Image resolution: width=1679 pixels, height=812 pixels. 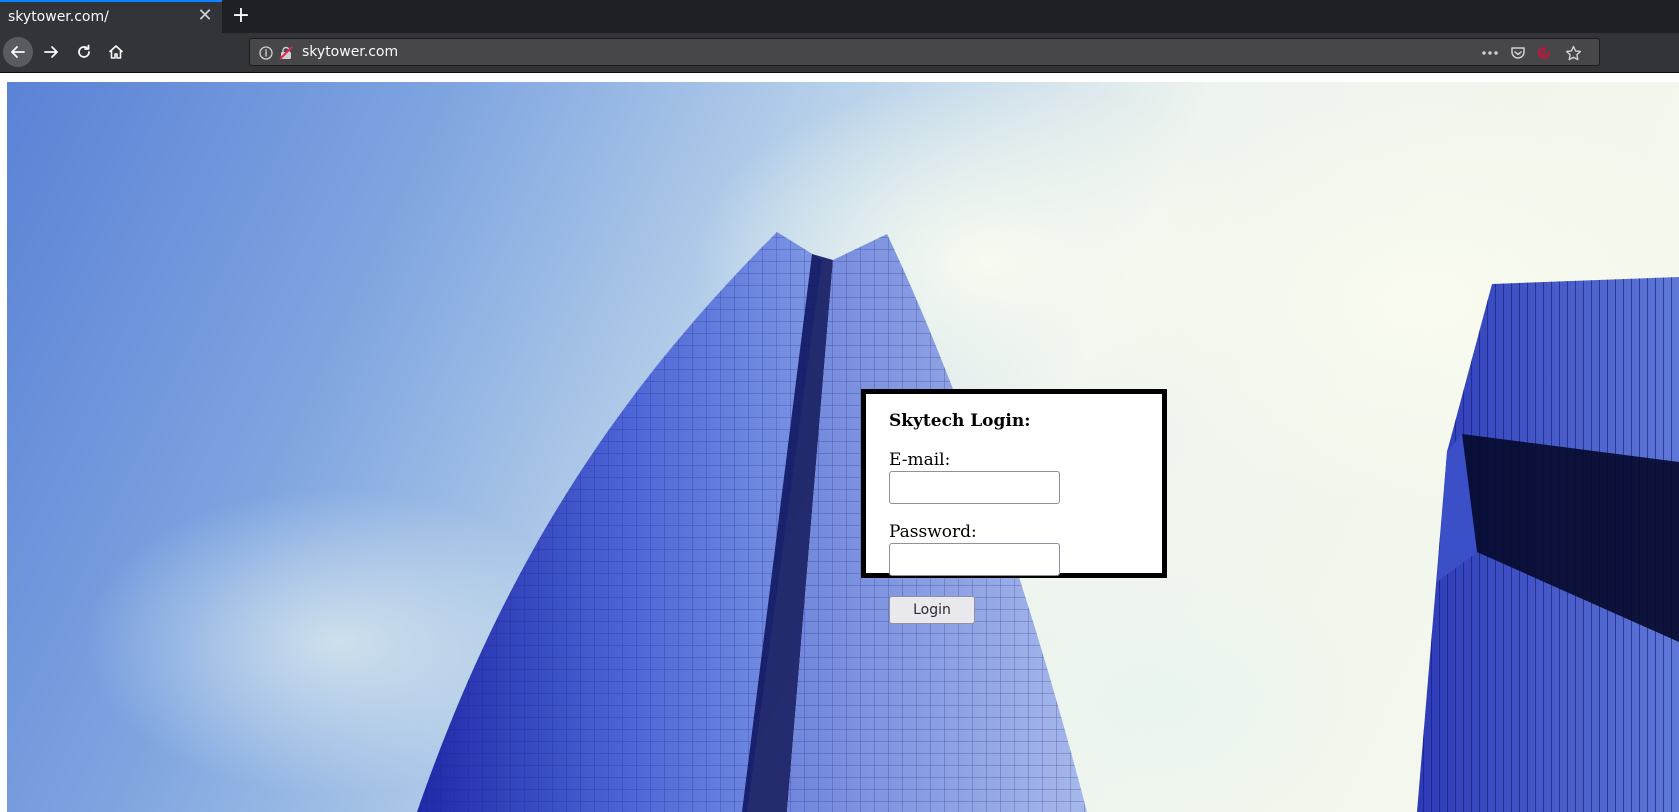 I want to click on insecure-lock-icon, so click(x=286, y=54).